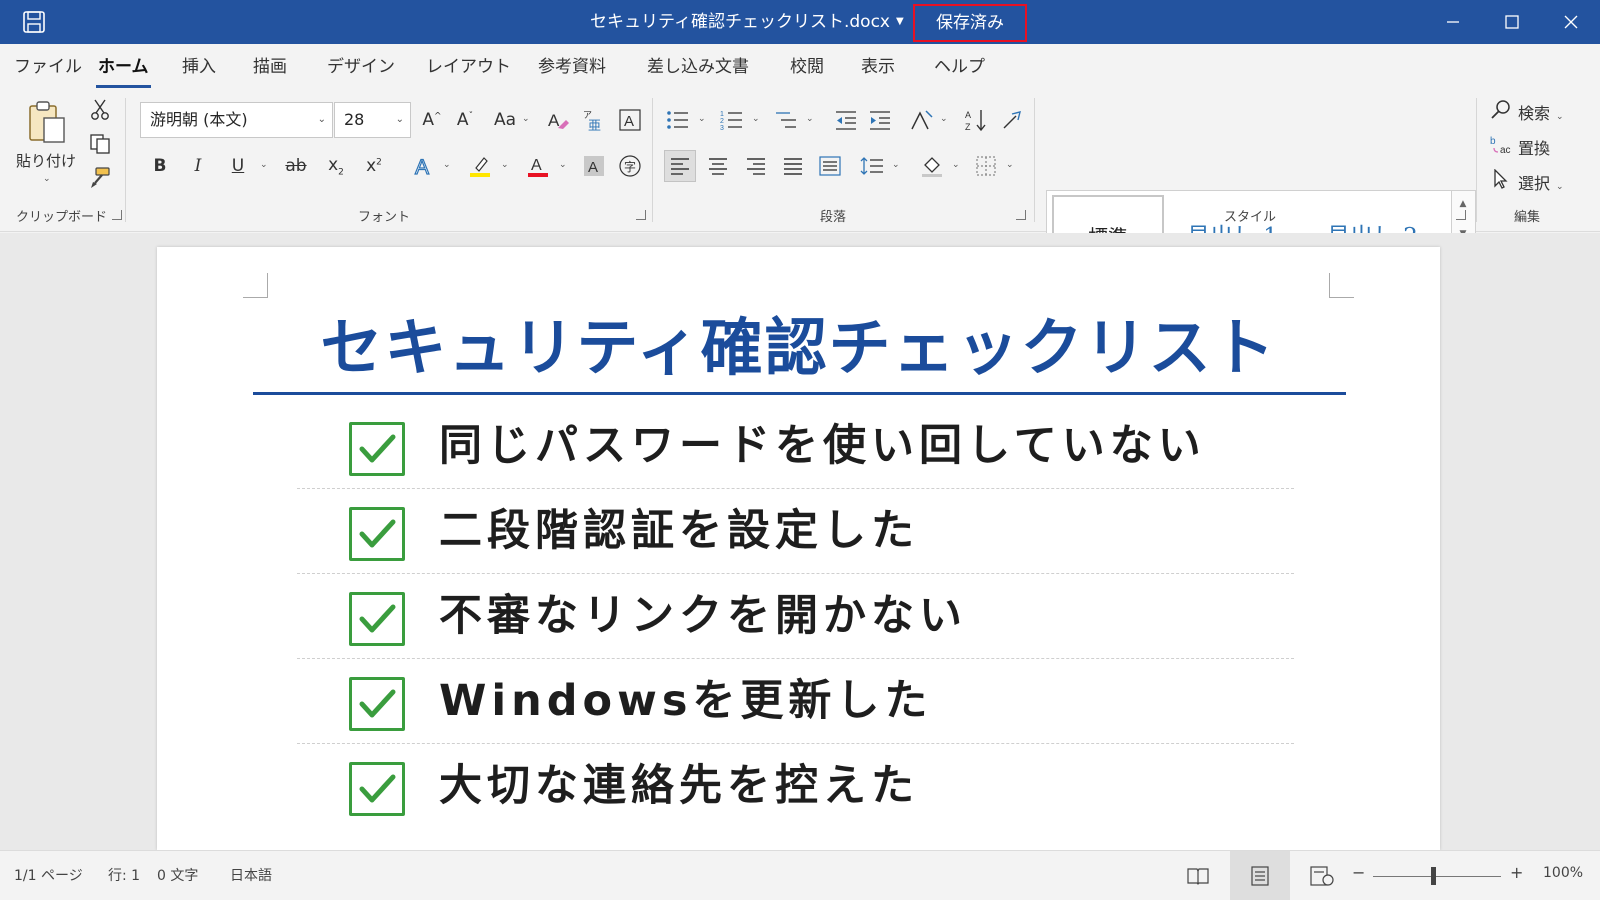  I want to click on paste-button, so click(47, 122).